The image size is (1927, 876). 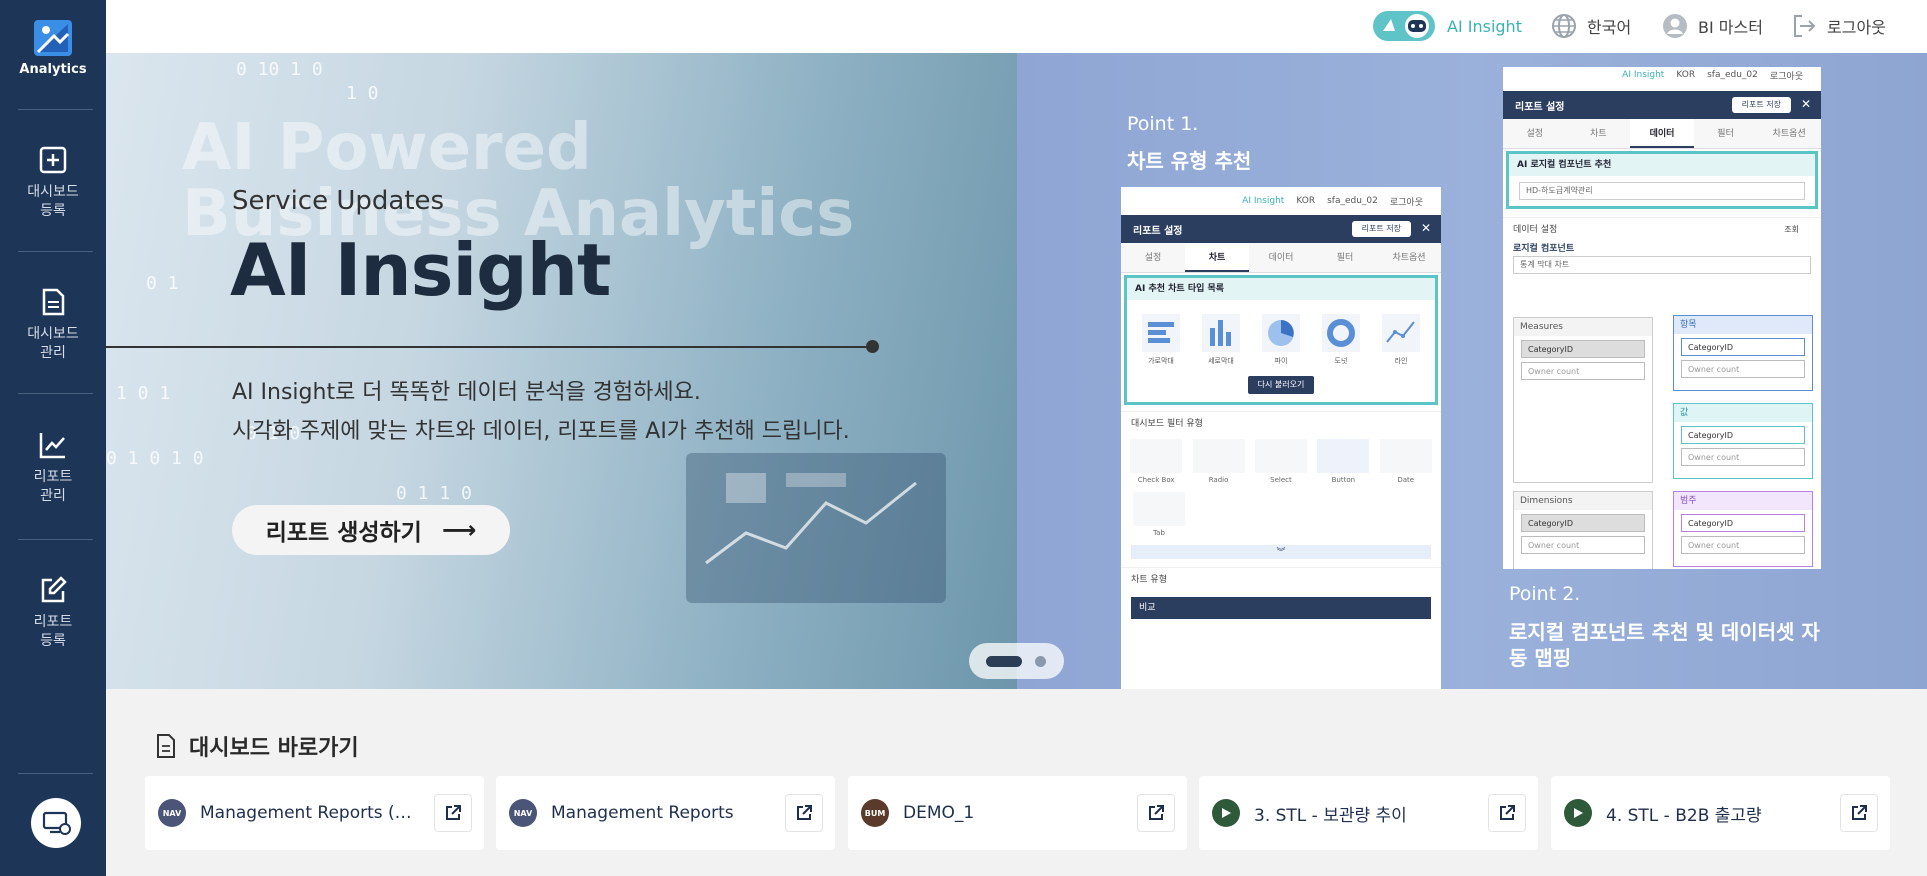 What do you see at coordinates (1406, 202) in the screenshot?
I see `mock-logout: 로그아웃` at bounding box center [1406, 202].